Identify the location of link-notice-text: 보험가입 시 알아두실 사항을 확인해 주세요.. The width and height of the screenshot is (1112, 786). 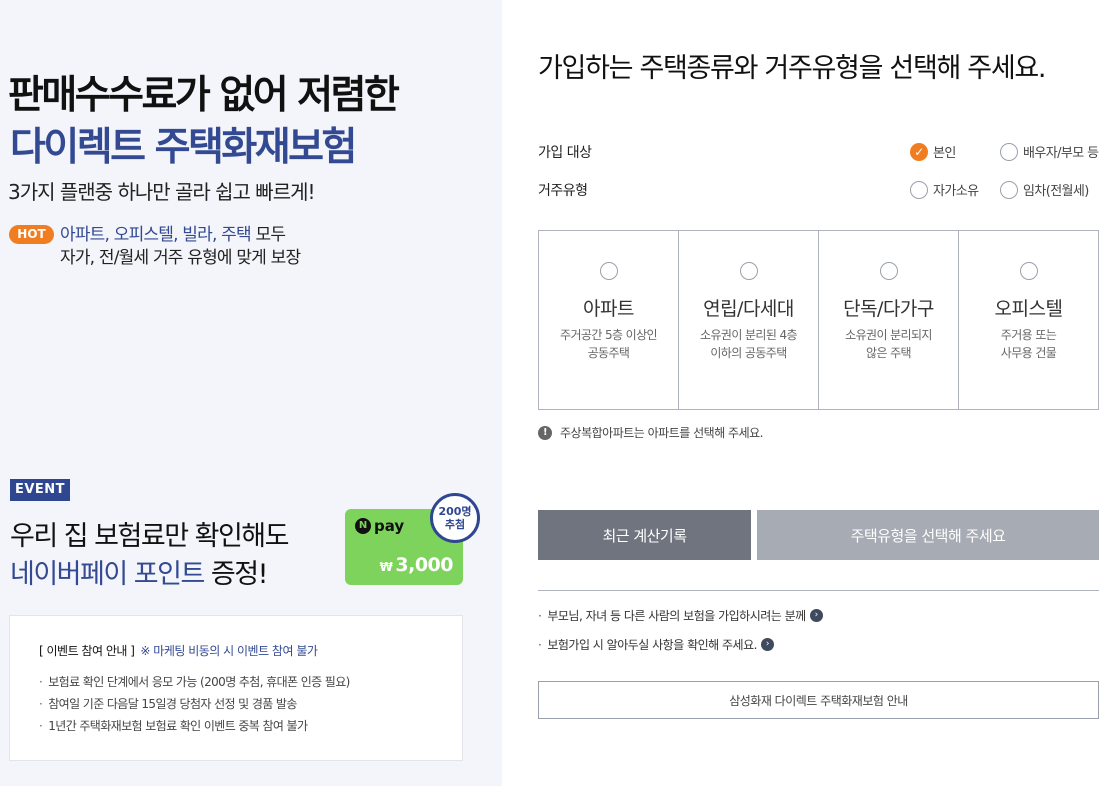
(652, 645).